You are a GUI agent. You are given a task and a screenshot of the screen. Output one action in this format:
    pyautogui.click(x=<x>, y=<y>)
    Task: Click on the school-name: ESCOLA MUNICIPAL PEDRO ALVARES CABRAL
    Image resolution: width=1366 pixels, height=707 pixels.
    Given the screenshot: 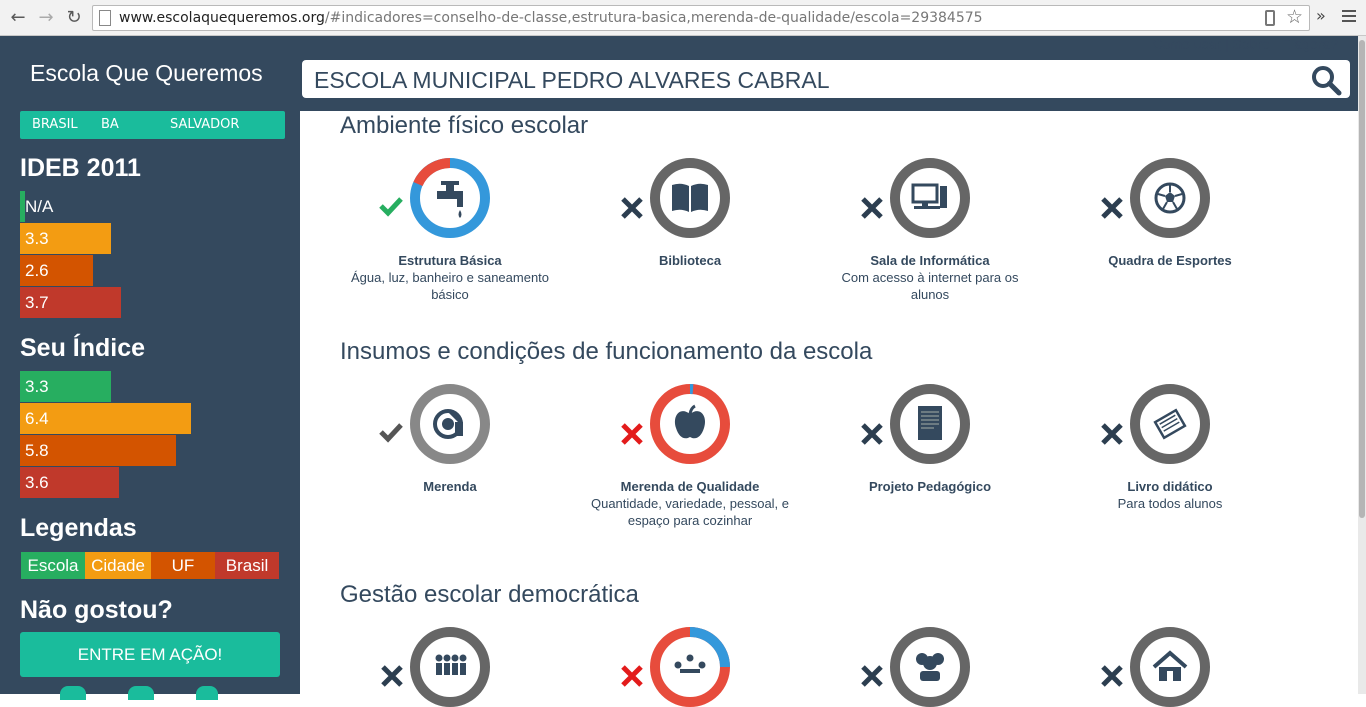 What is the action you would take?
    pyautogui.click(x=572, y=80)
    